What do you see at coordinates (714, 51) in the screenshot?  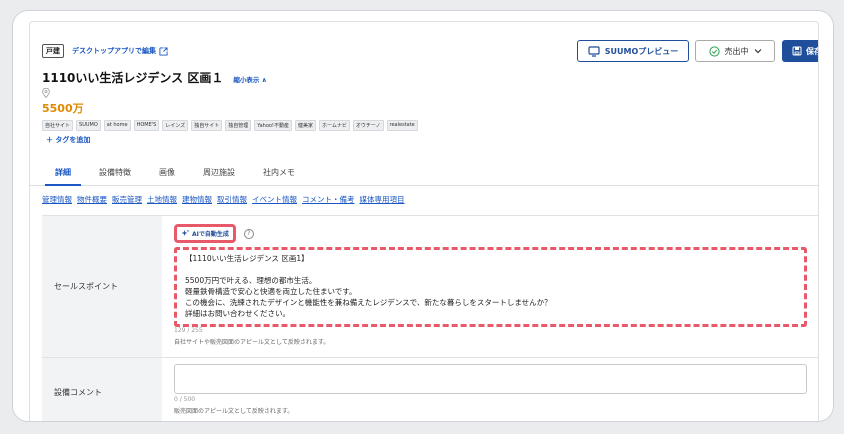 I see `check-circle-icon` at bounding box center [714, 51].